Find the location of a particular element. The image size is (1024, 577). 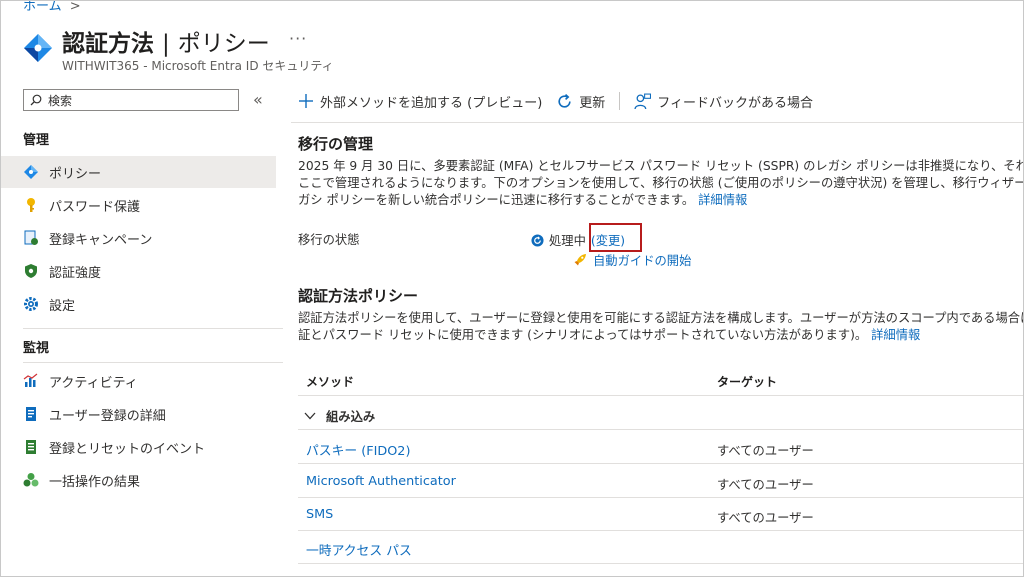

migration-state-value: 処理中 is located at coordinates (567, 241).